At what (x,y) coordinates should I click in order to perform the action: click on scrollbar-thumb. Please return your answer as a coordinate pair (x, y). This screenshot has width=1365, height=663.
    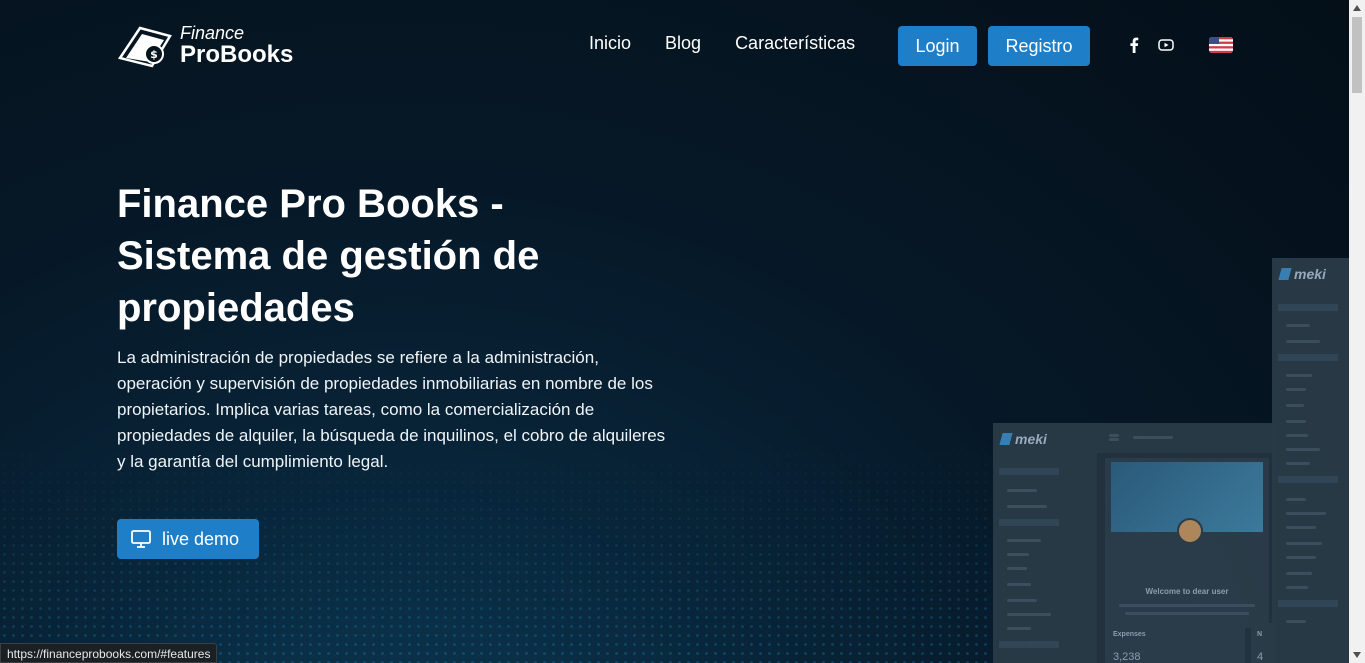
    Looking at the image, I should click on (1357, 55).